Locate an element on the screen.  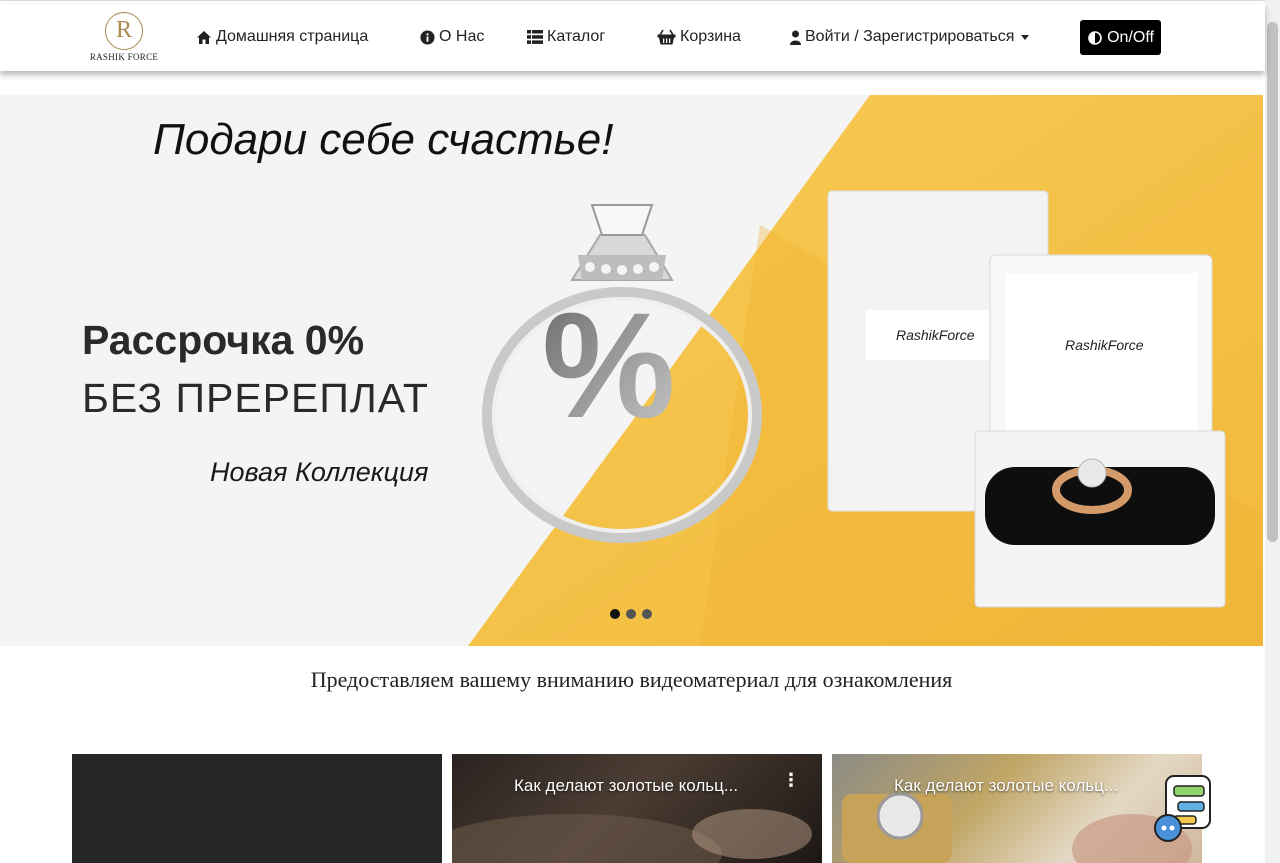
nav-home: Домашняя страница is located at coordinates (282, 37).